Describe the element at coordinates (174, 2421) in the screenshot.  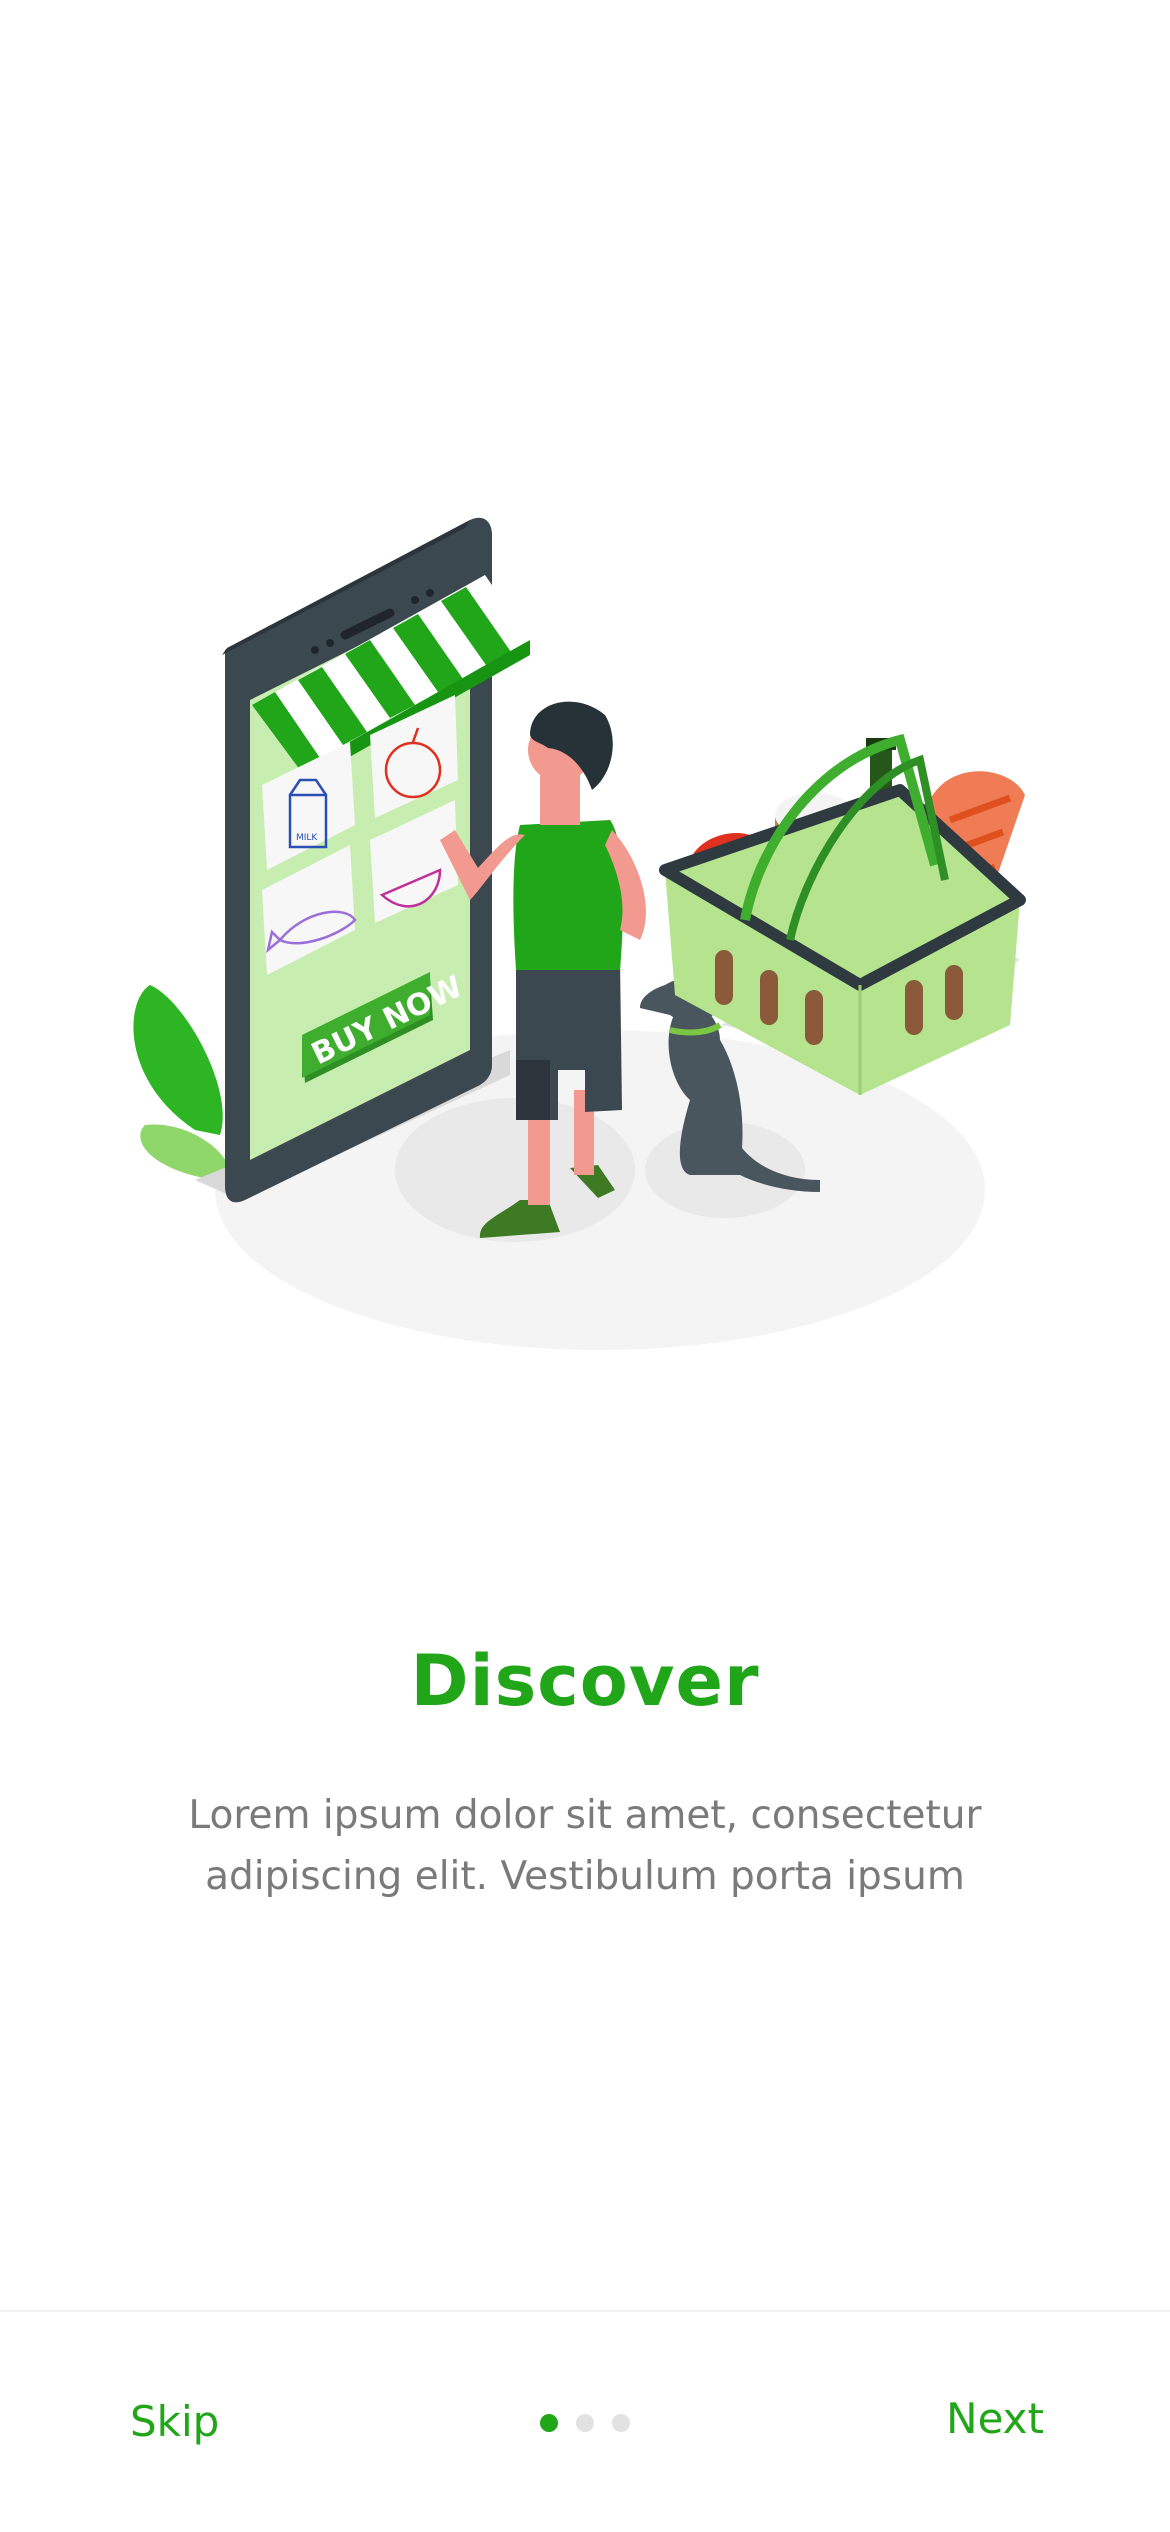
I see `skip-button: Skip` at that location.